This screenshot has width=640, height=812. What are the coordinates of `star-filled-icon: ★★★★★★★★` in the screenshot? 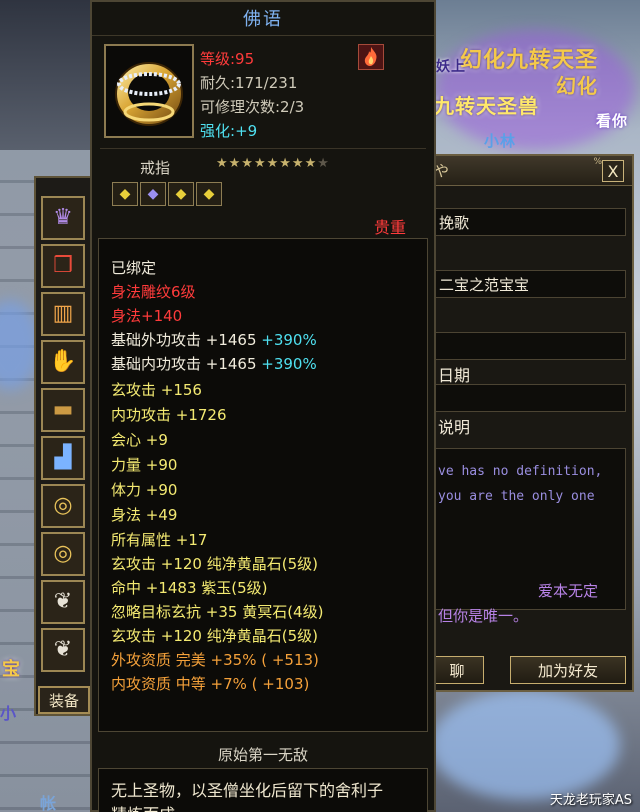 It's located at (267, 163).